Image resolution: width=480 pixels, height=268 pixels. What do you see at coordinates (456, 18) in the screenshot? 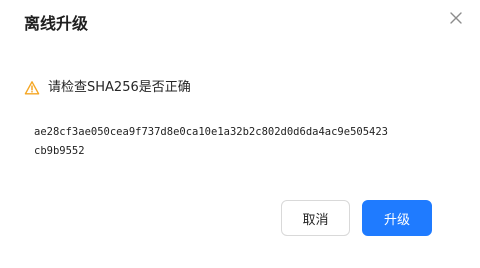
I see `close-icon` at bounding box center [456, 18].